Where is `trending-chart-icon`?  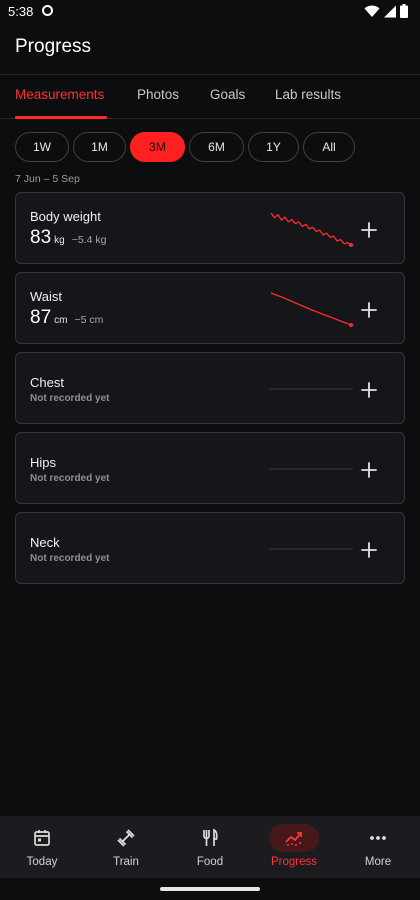 trending-chart-icon is located at coordinates (293, 839).